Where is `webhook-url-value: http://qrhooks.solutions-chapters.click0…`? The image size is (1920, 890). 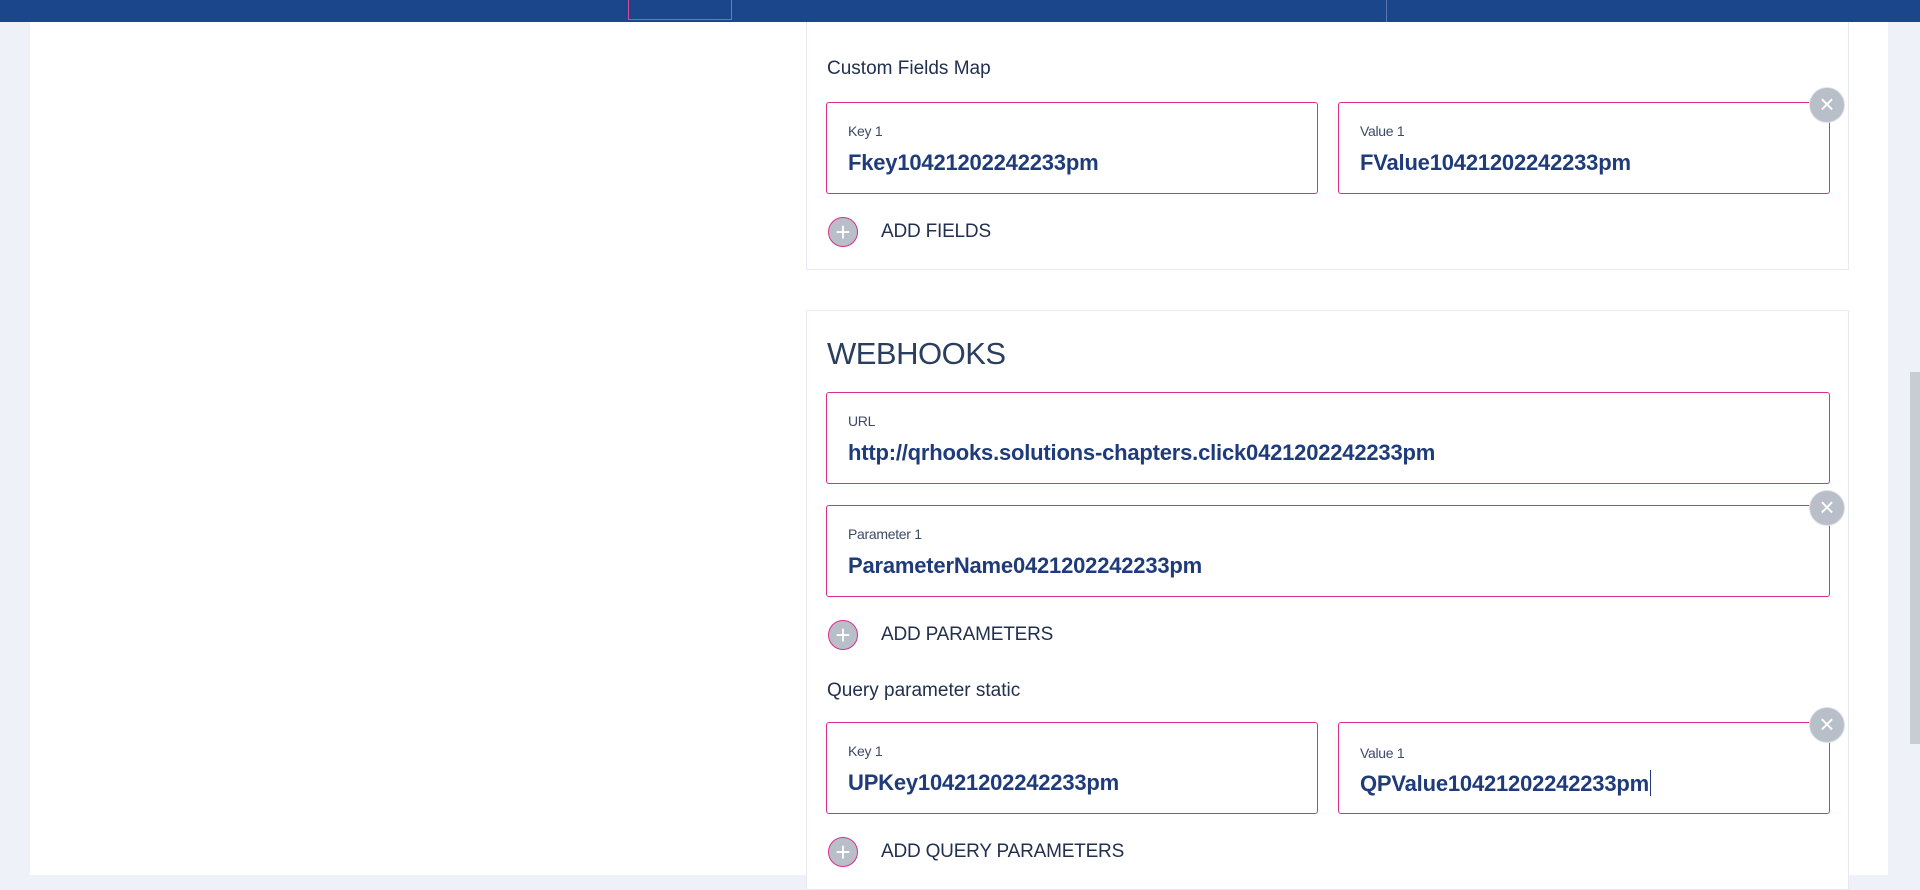
webhook-url-value: http://qrhooks.solutions-chapters.click0… is located at coordinates (1141, 453).